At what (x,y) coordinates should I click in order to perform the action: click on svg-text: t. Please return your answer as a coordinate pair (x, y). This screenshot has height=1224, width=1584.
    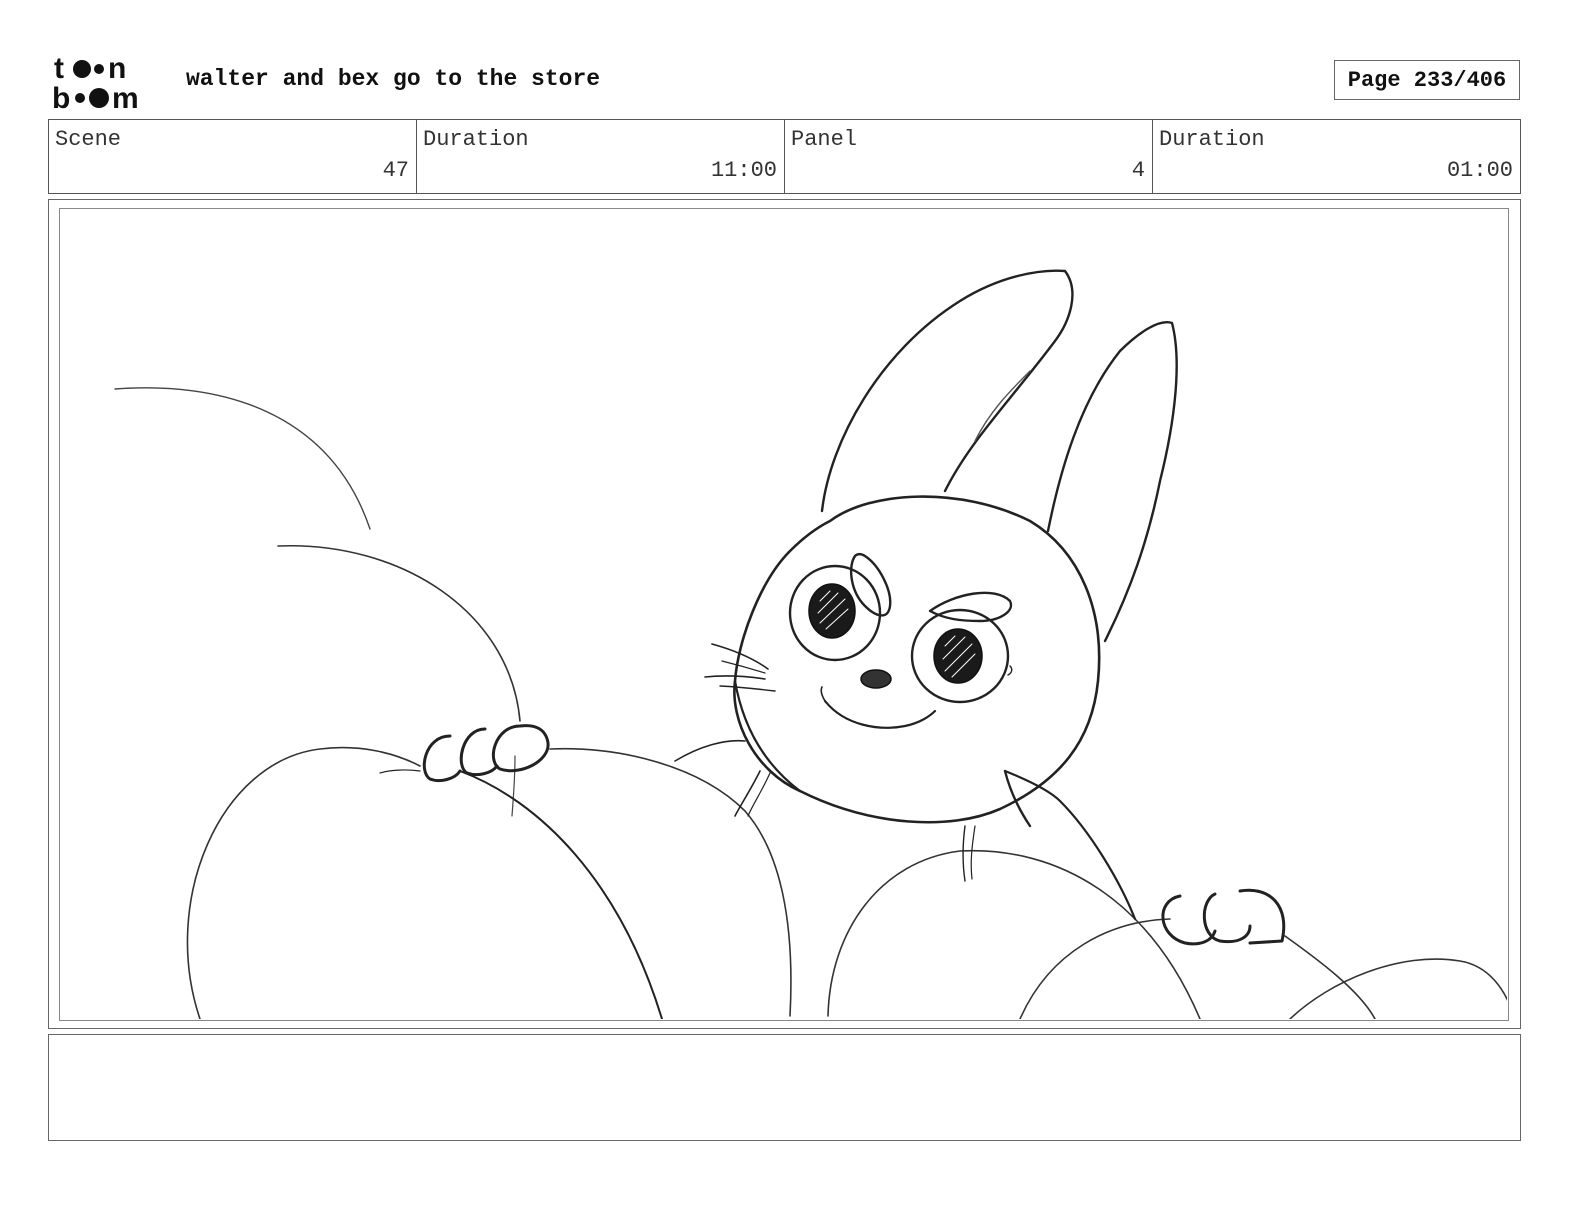
    Looking at the image, I should click on (59, 68).